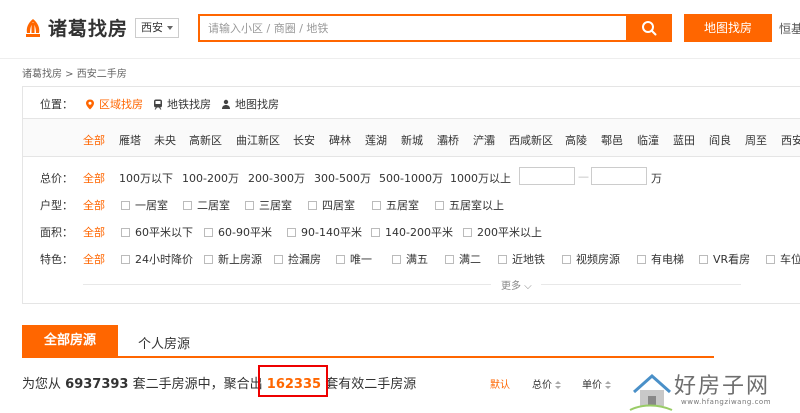  Describe the element at coordinates (94, 205) in the screenshot. I see `layout-option: 全部` at that location.